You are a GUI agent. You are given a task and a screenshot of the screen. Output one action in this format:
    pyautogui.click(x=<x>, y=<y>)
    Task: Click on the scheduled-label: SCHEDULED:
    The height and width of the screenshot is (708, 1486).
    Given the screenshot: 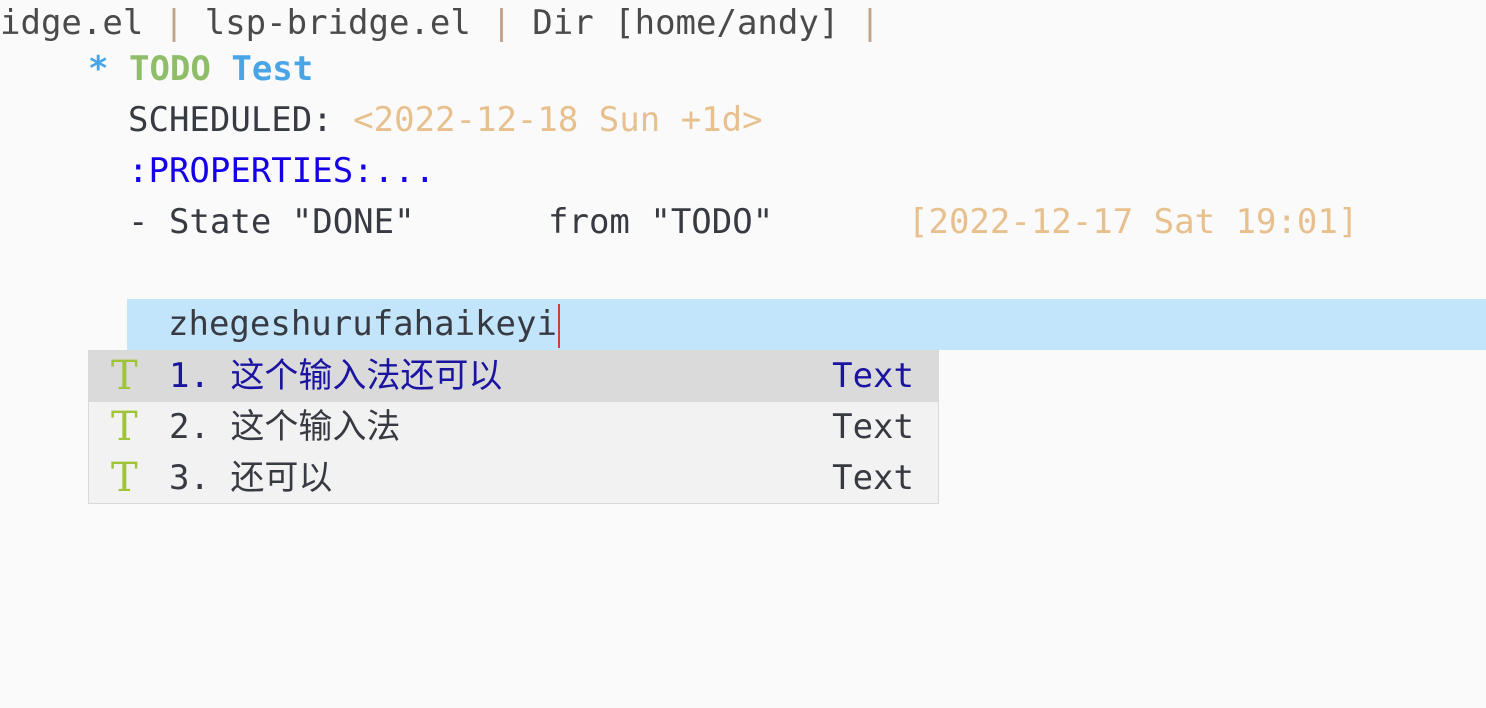 What is the action you would take?
    pyautogui.click(x=241, y=120)
    